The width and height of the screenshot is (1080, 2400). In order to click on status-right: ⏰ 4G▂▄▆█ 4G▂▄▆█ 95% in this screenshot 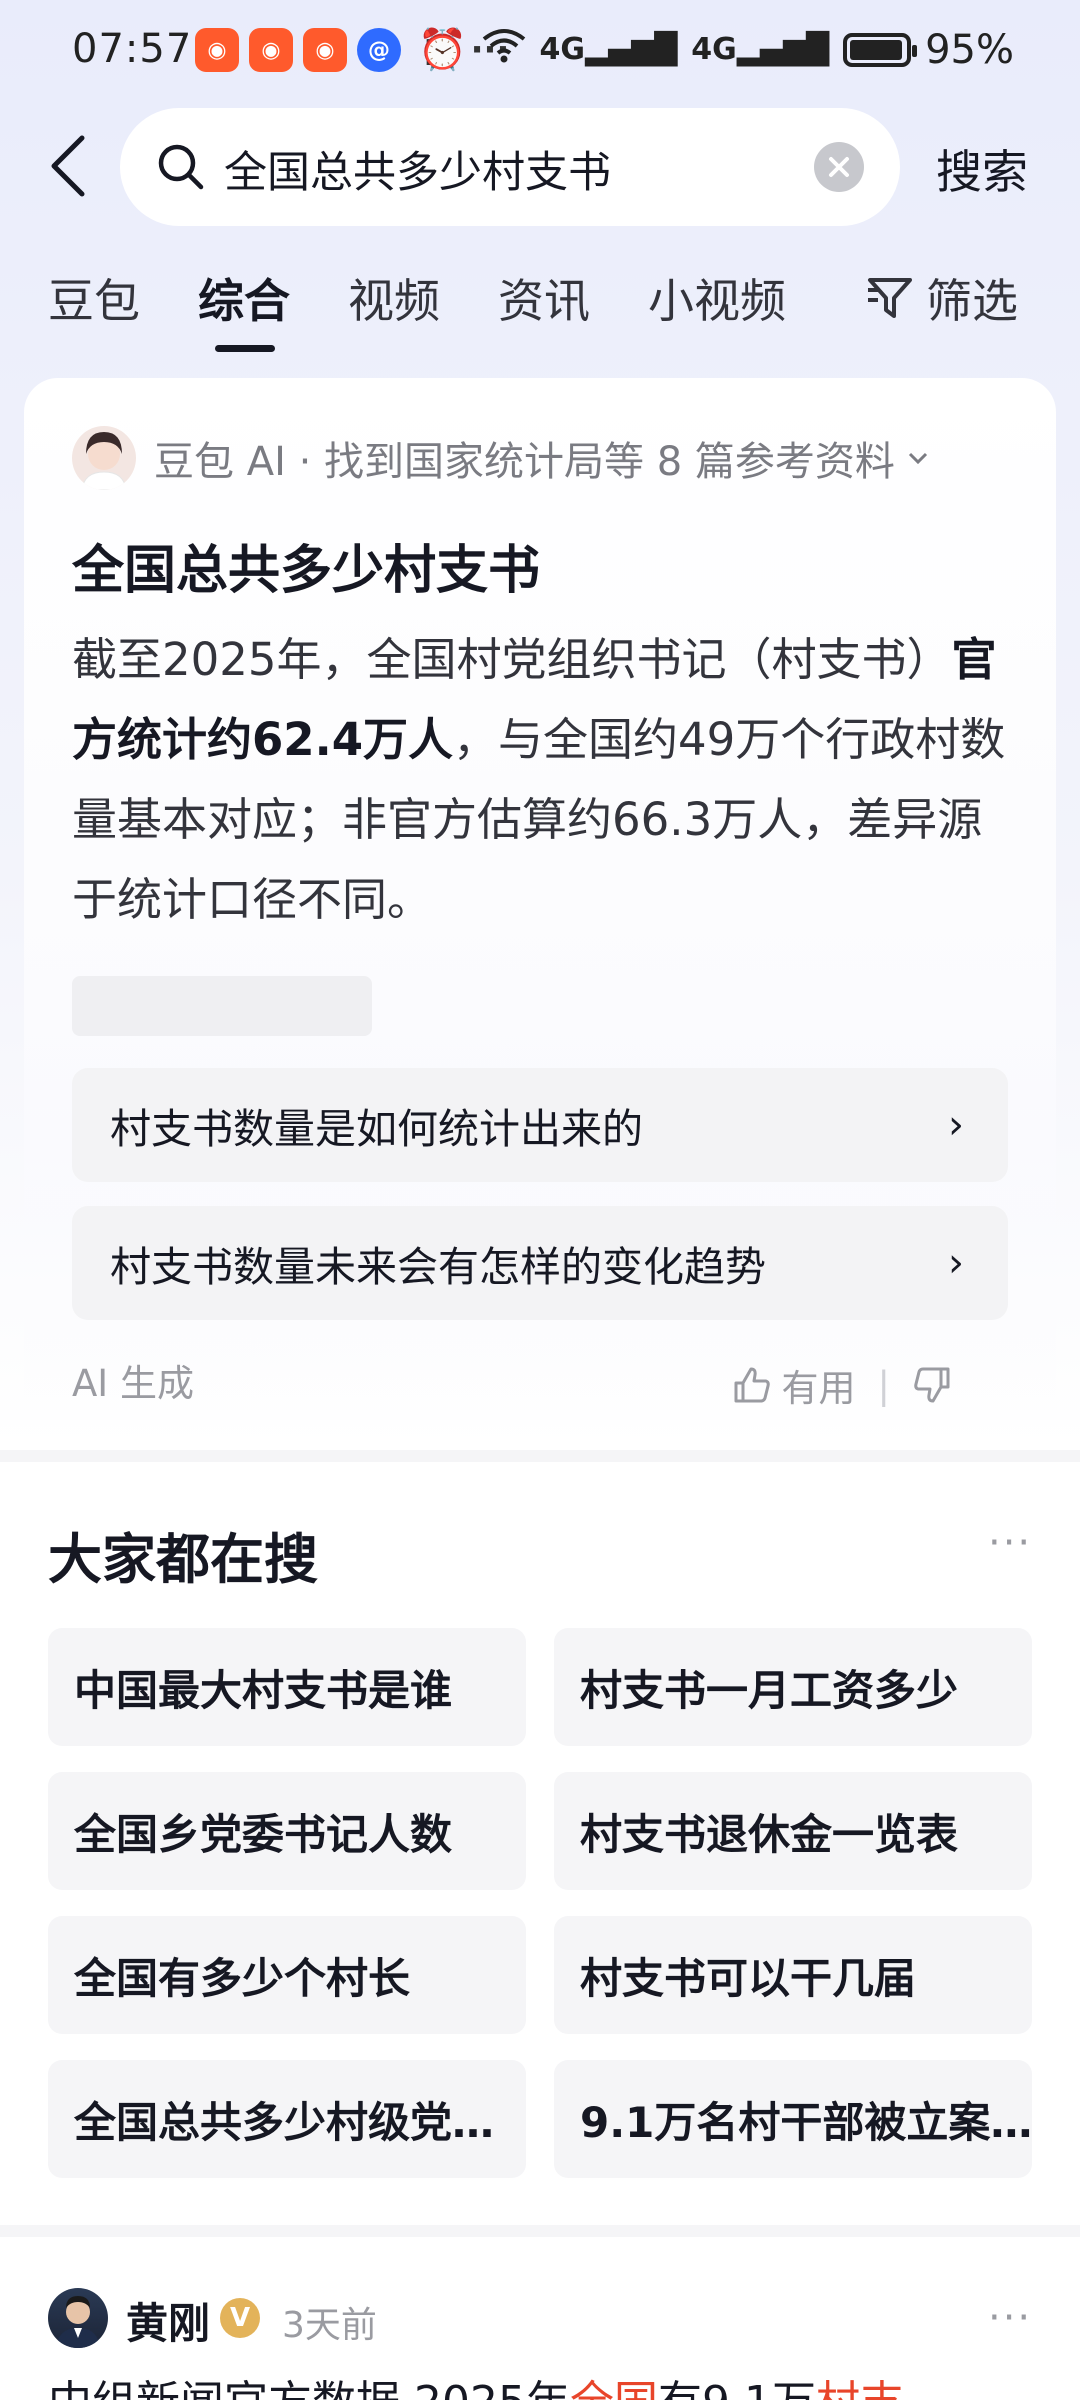, I will do `click(715, 50)`.